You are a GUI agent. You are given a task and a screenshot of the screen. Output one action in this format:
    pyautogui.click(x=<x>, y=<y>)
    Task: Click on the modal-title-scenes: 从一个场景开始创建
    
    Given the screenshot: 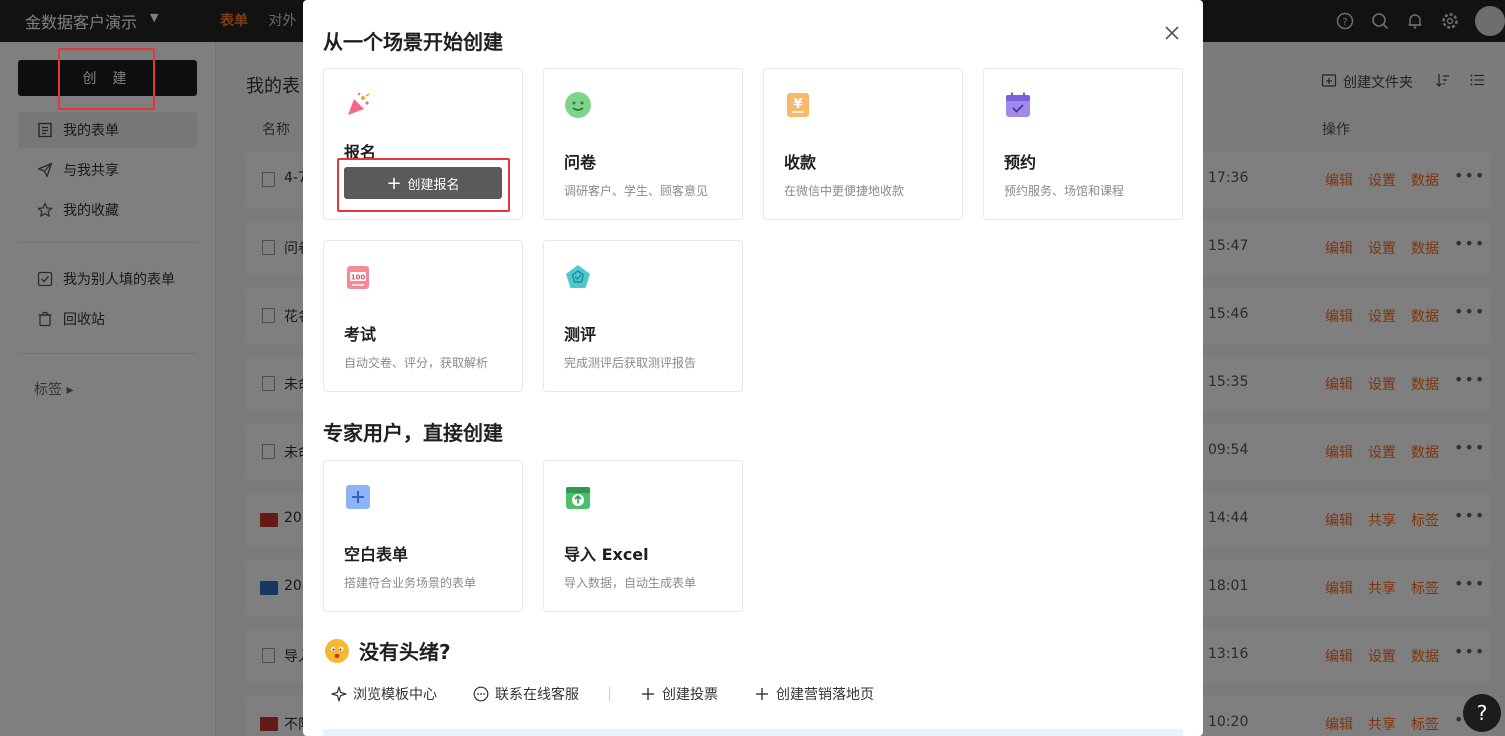 What is the action you would take?
    pyautogui.click(x=413, y=42)
    